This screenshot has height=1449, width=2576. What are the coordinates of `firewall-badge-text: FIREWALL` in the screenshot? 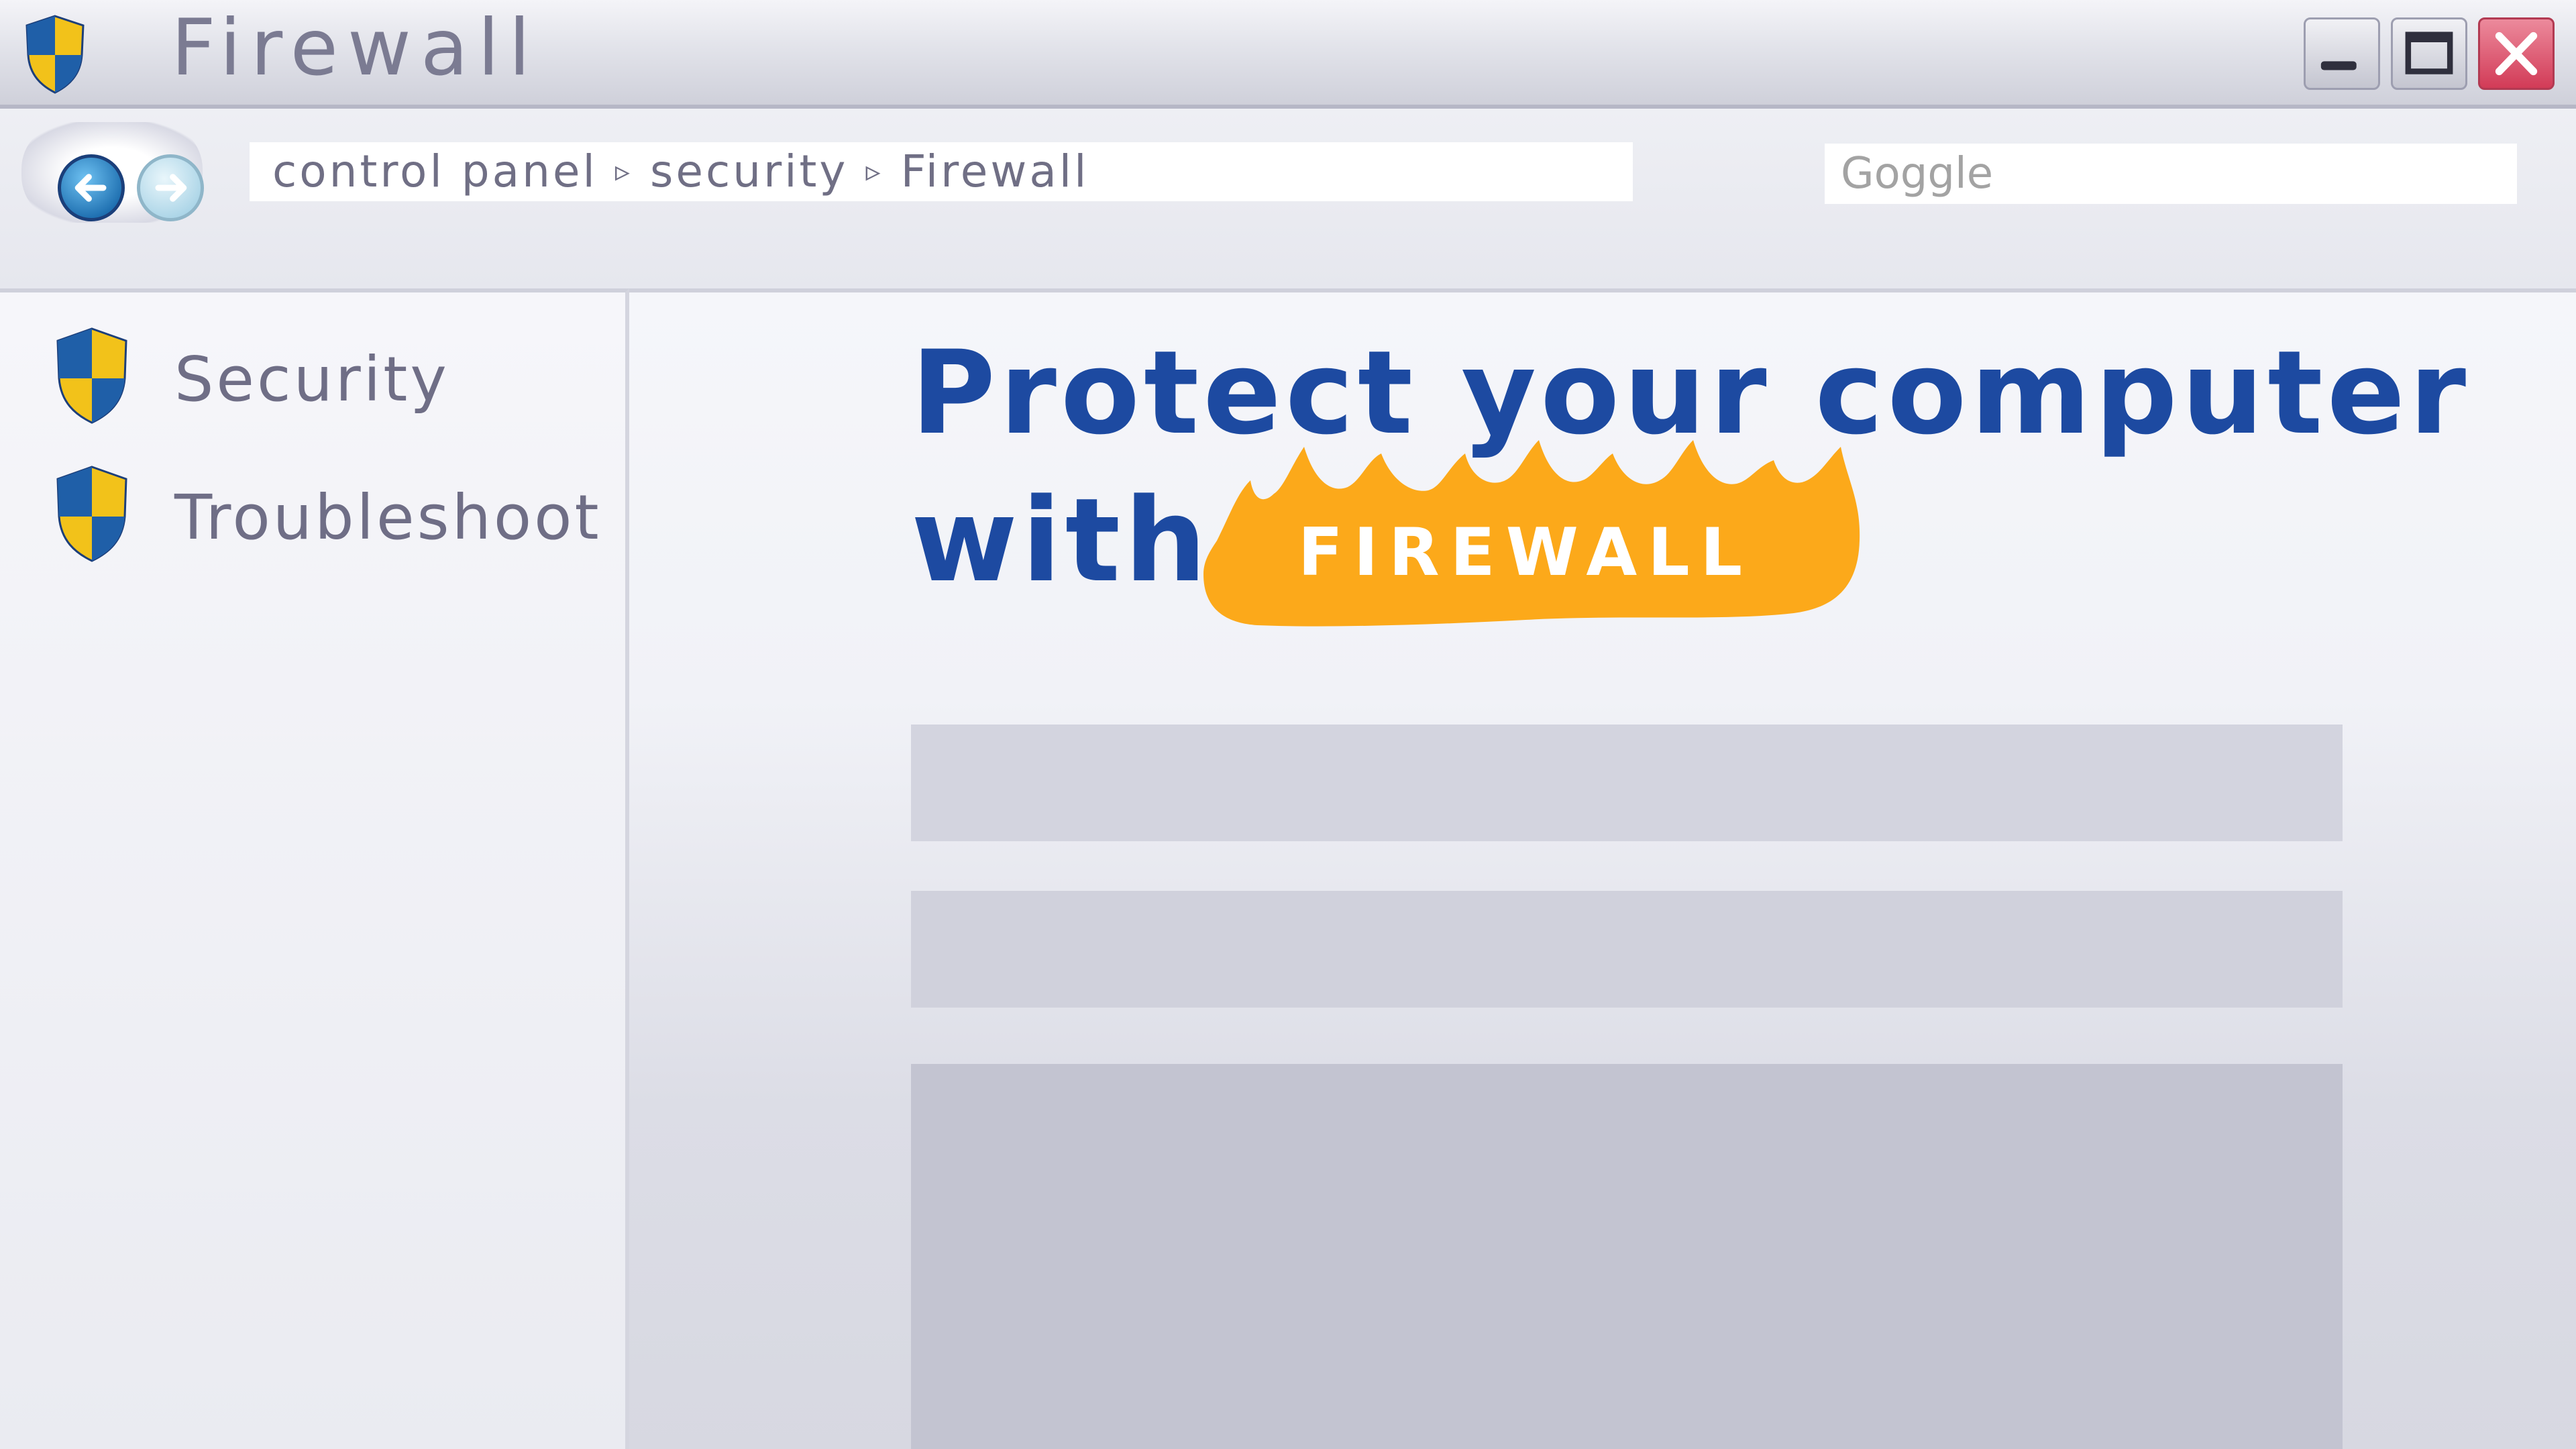 It's located at (1525, 553).